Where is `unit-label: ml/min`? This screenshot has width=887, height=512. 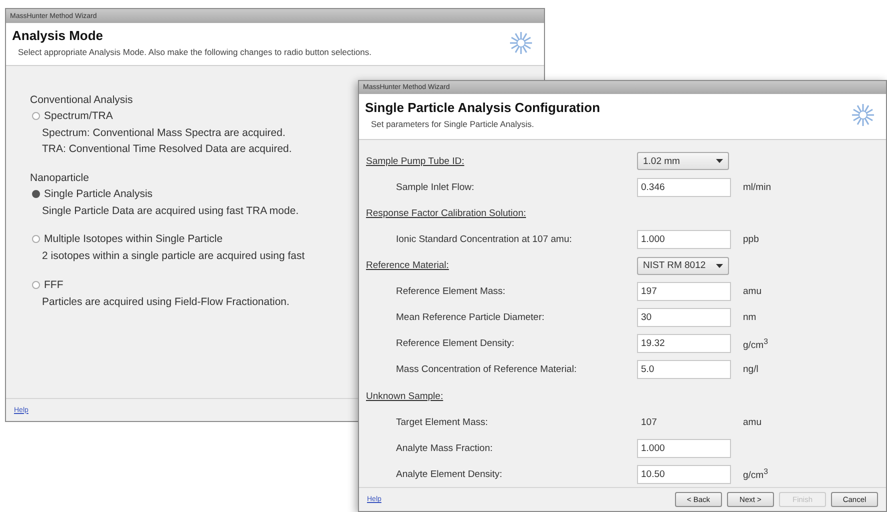 unit-label: ml/min is located at coordinates (757, 187).